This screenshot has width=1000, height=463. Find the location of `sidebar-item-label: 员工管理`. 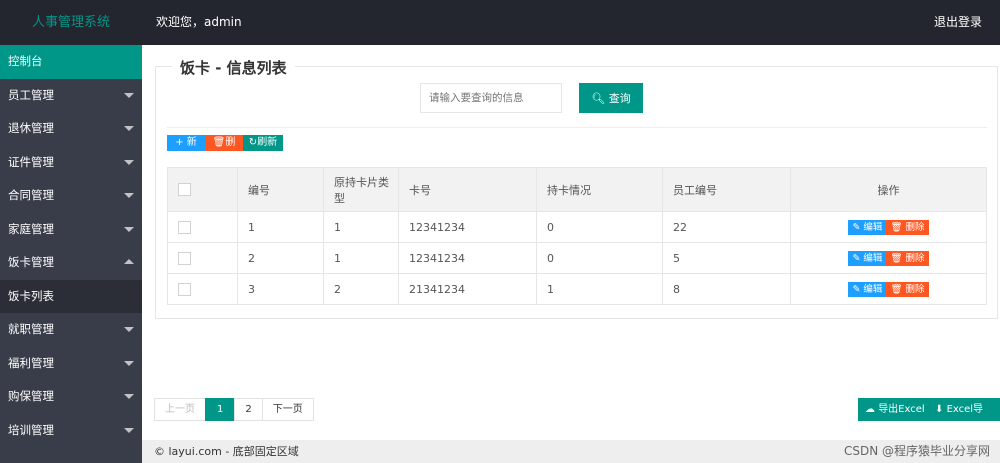

sidebar-item-label: 员工管理 is located at coordinates (31, 94).